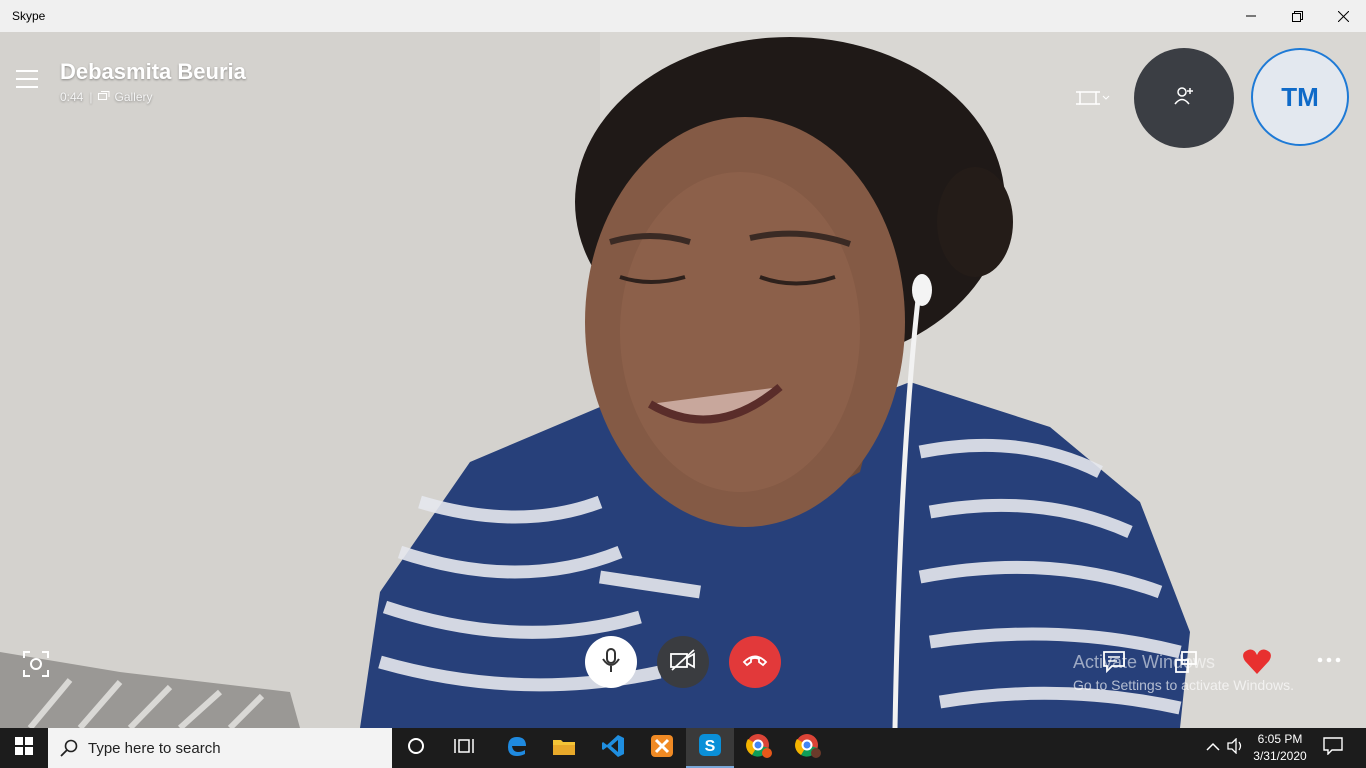 Image resolution: width=1366 pixels, height=768 pixels. I want to click on windows-logo-icon, so click(24, 748).